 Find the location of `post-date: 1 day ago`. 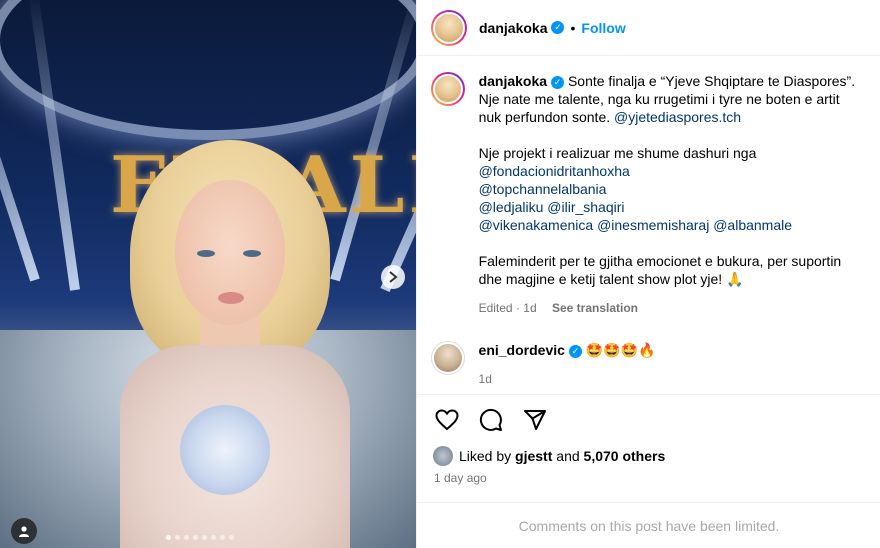

post-date: 1 day ago is located at coordinates (460, 478).